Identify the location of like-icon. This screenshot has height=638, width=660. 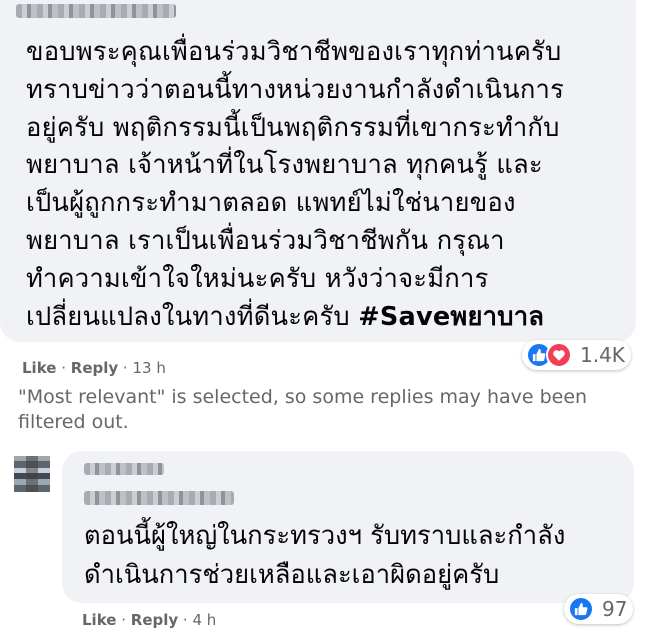
(581, 609).